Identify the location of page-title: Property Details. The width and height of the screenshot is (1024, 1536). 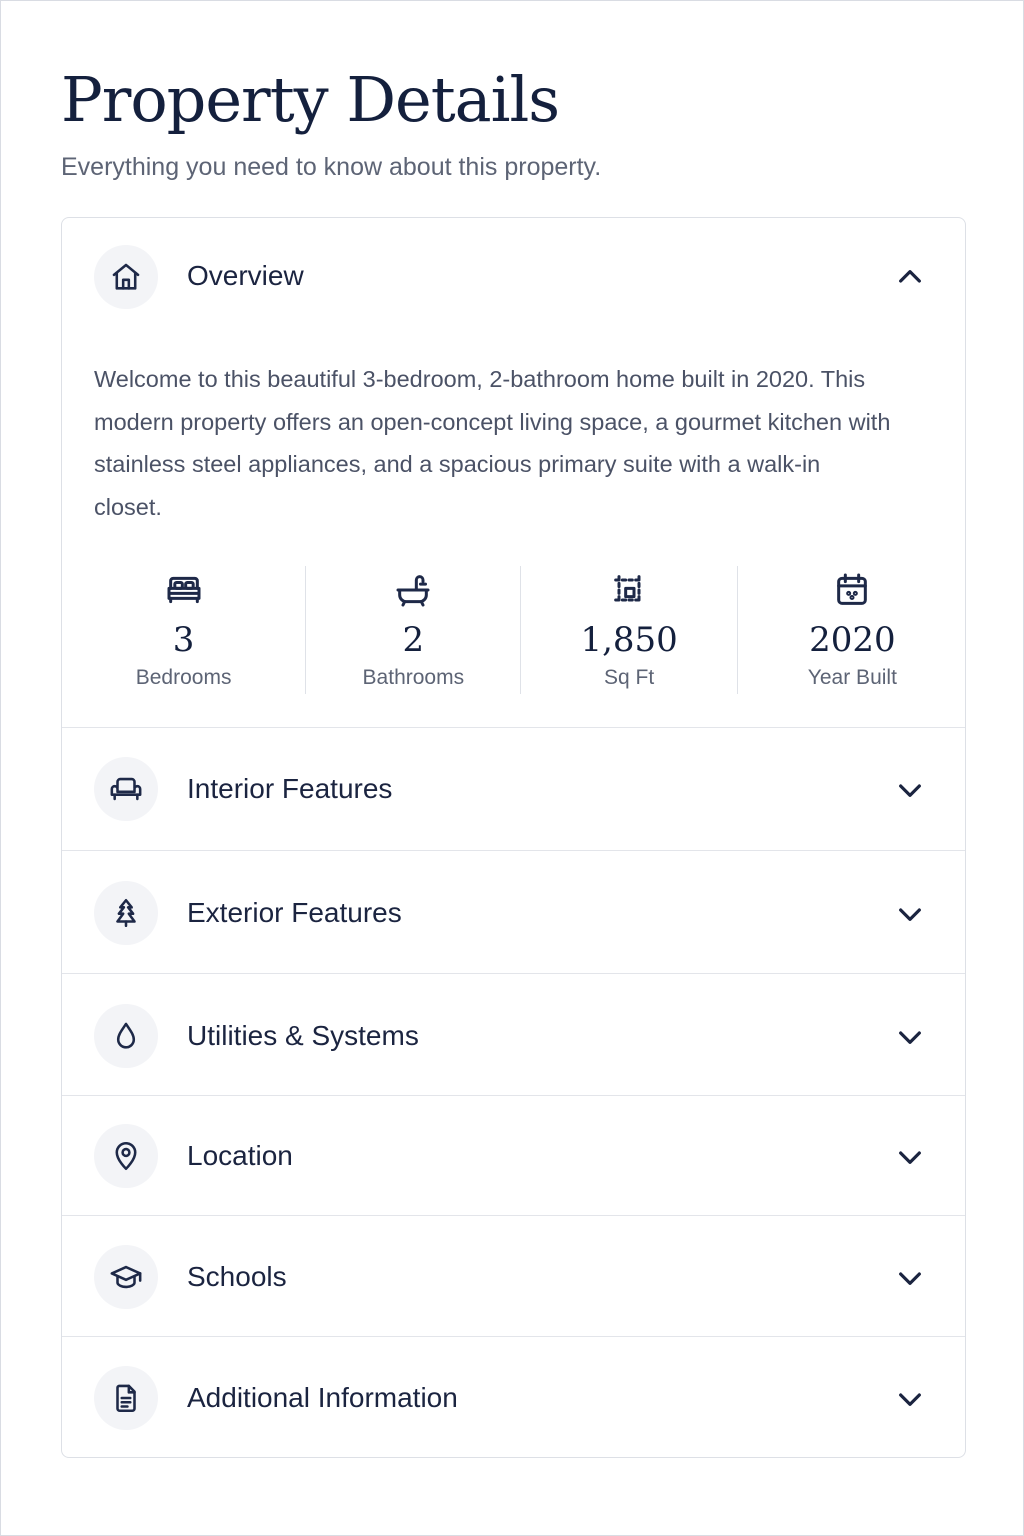
(310, 99).